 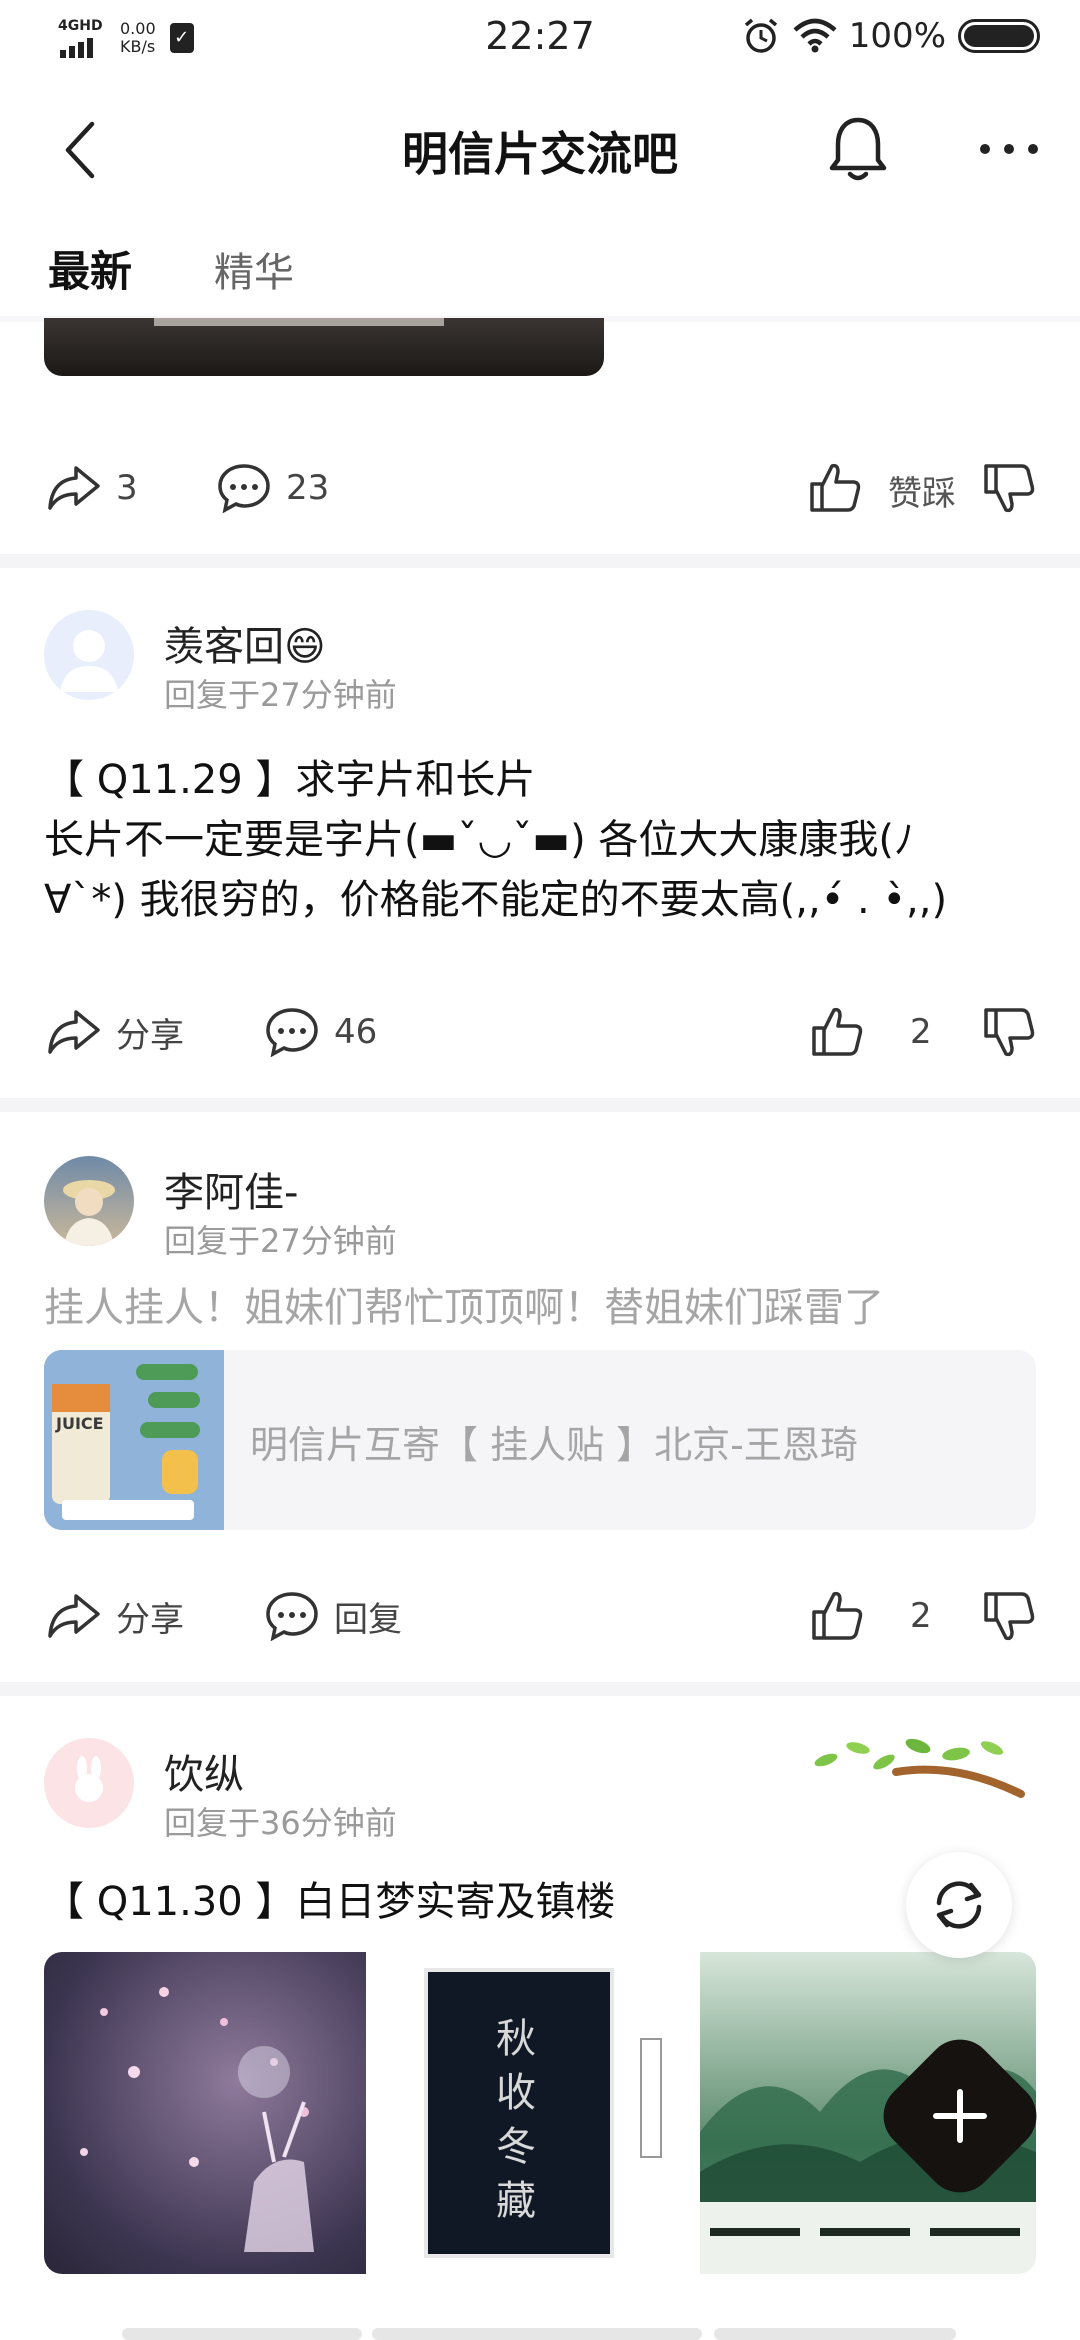 I want to click on user-name: 羡客回😄, so click(x=245, y=643).